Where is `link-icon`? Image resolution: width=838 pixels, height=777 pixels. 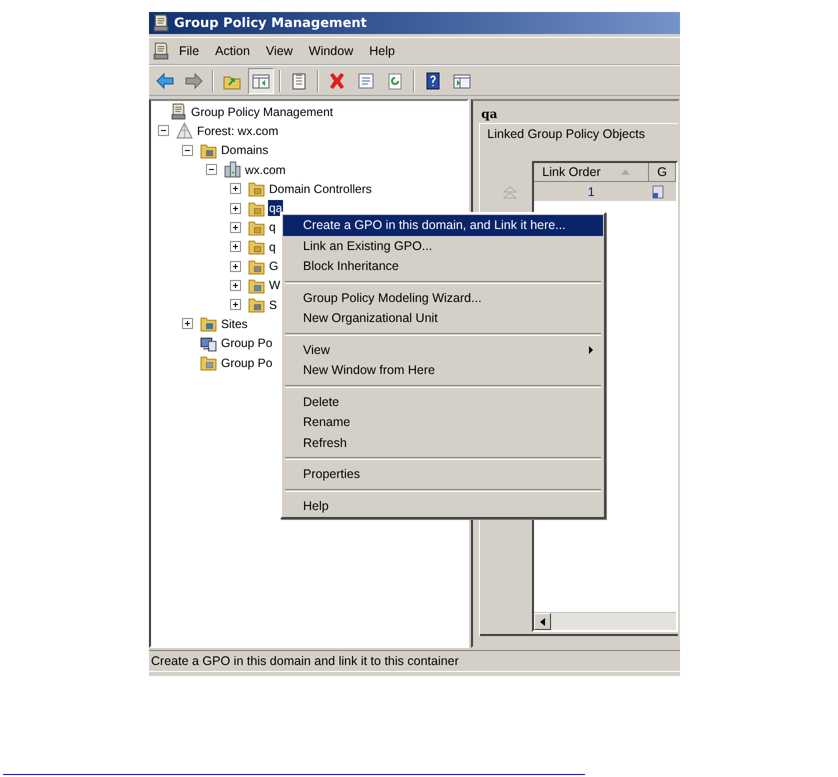 link-icon is located at coordinates (658, 191).